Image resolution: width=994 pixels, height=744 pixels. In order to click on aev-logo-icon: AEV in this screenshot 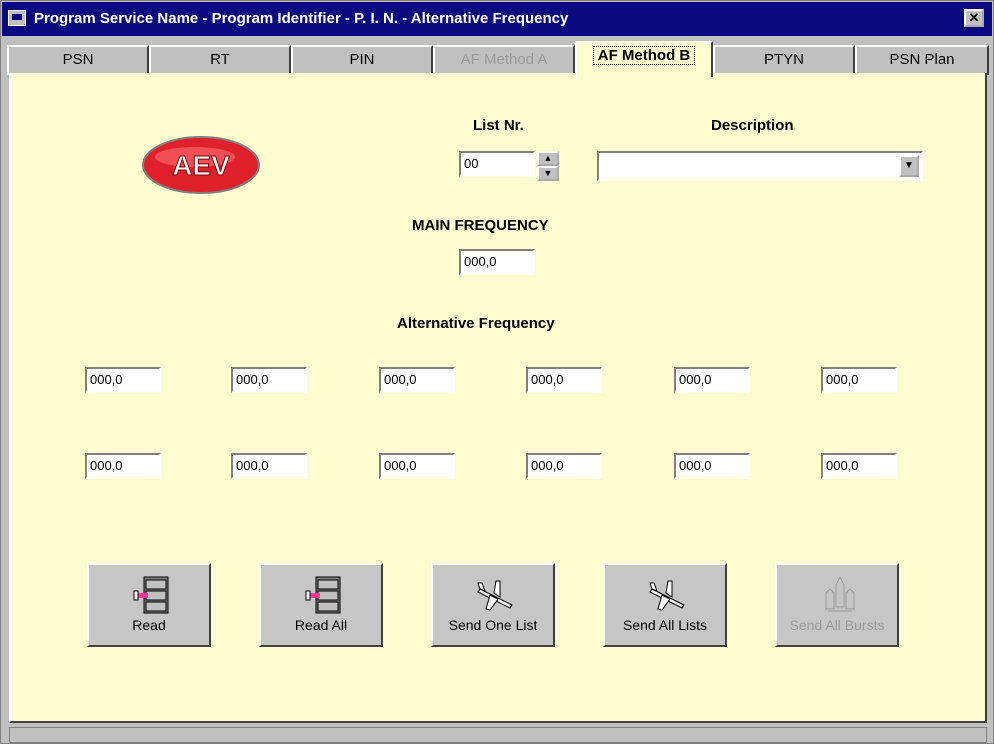, I will do `click(201, 165)`.